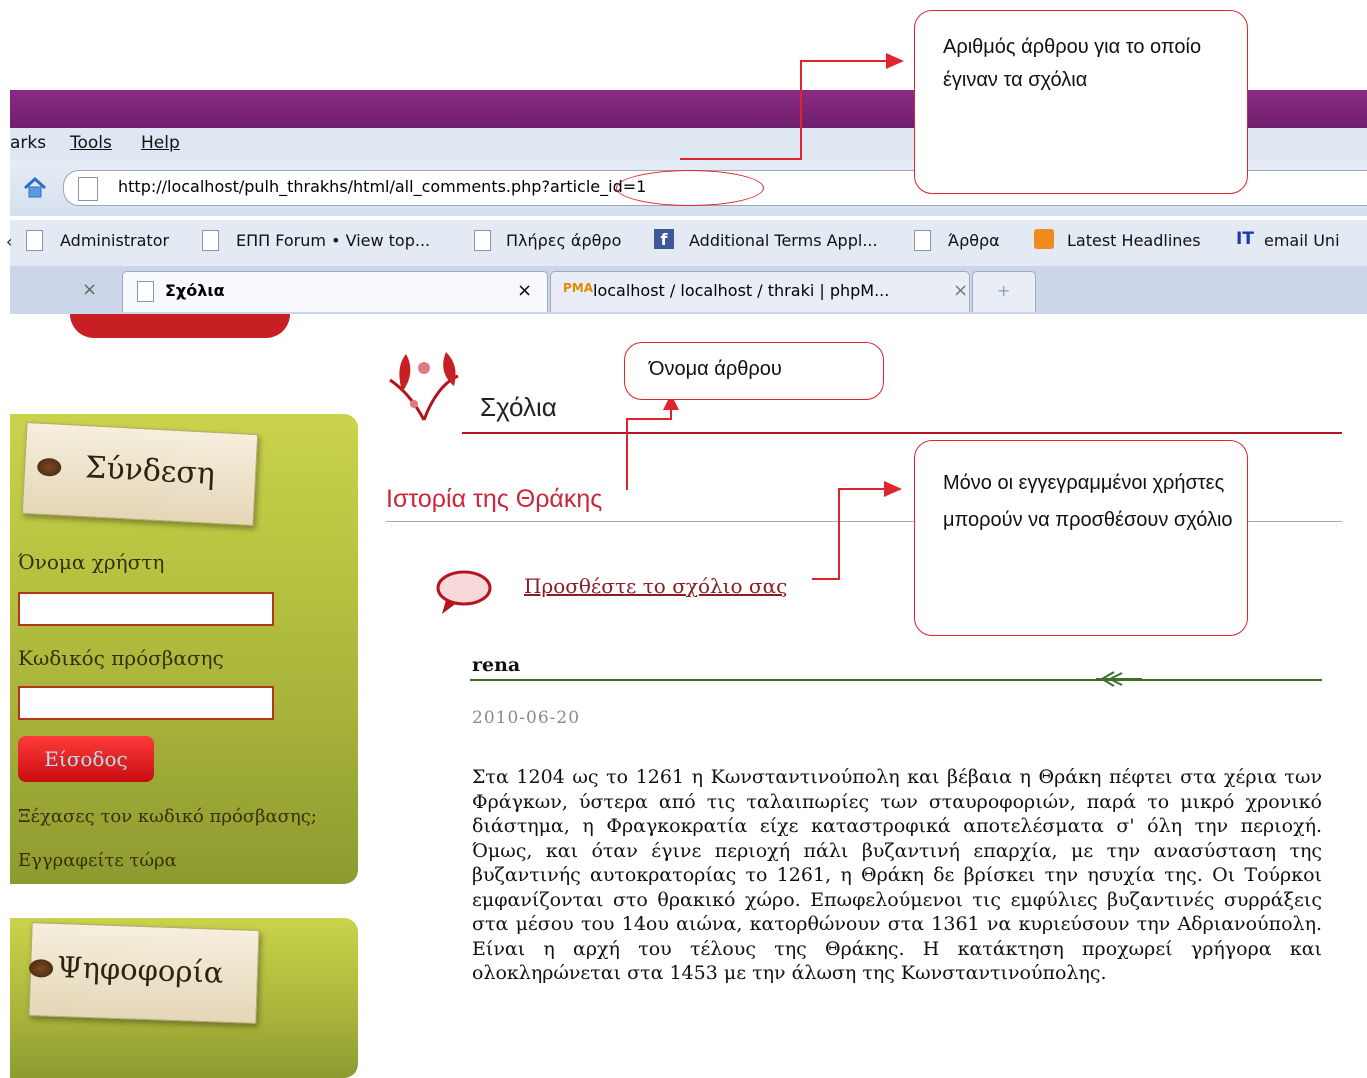 The width and height of the screenshot is (1367, 1078). Describe the element at coordinates (563, 240) in the screenshot. I see `bookmark-full-article: Πλήρες άρθρο` at that location.